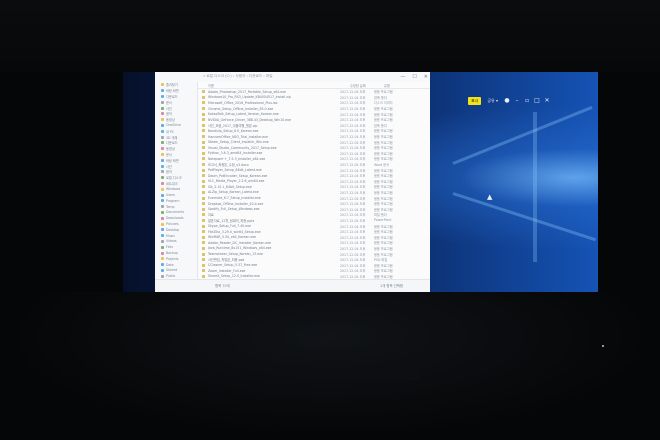 This screenshot has height=440, width=660. Describe the element at coordinates (173, 200) in the screenshot. I see `nav-item-label: Program` at that location.